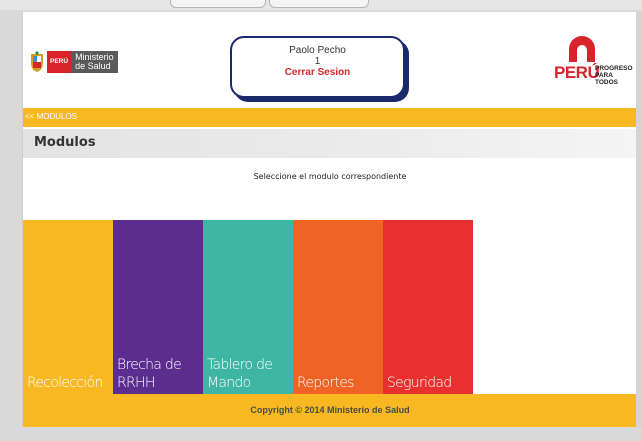  I want to click on user-session-box: Paolo Pecho 1 Cerrar Sesion, so click(317, 67).